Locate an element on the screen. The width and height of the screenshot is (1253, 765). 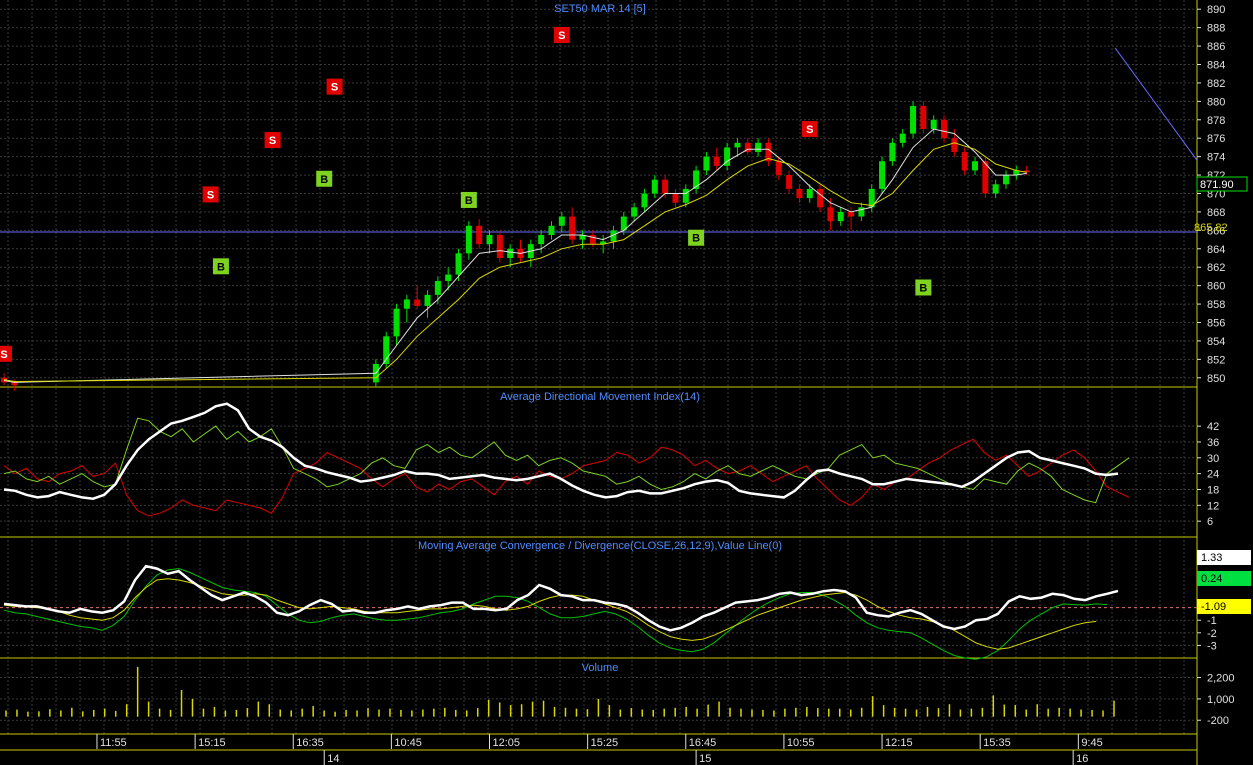
price-tick-label: 854 is located at coordinates (1216, 342).